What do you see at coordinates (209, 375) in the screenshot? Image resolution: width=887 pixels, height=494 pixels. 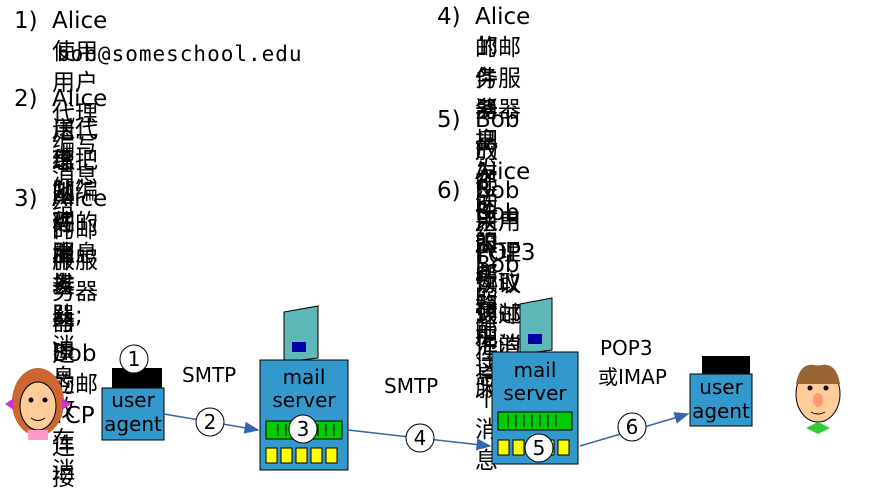 I see `smtp-label-1: SMTP` at bounding box center [209, 375].